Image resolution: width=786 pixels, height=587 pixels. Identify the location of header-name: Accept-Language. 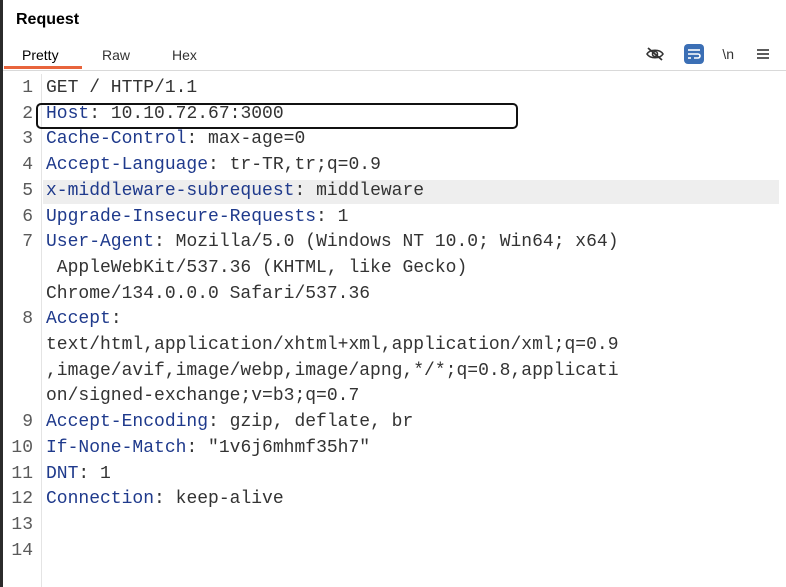
(127, 165).